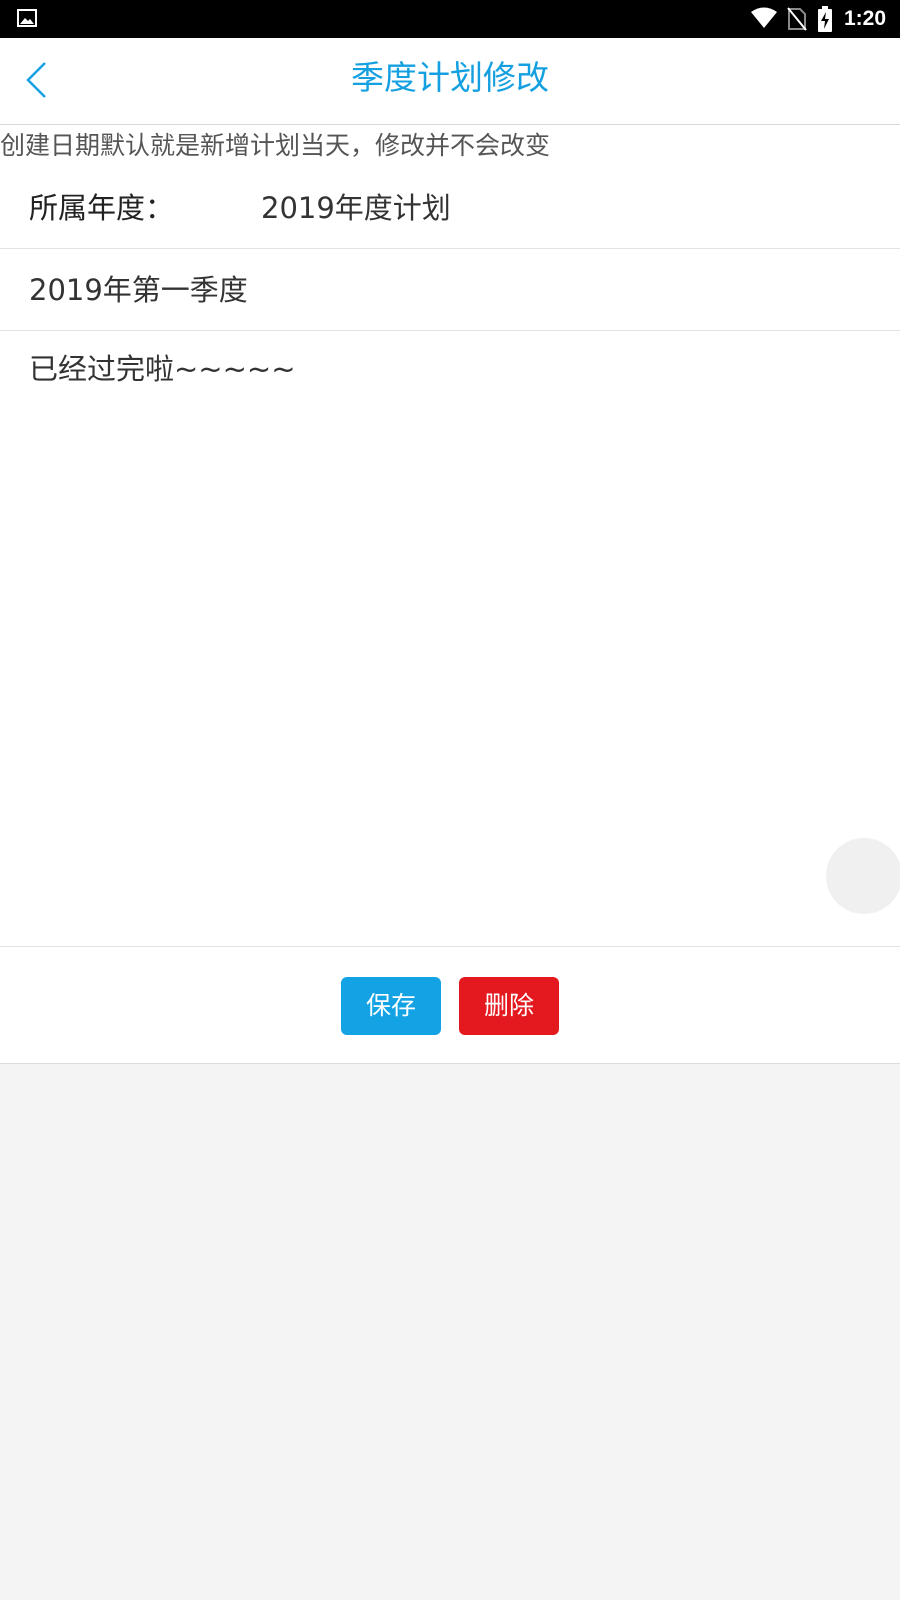 The width and height of the screenshot is (900, 1600). I want to click on divider, so click(450, 1063).